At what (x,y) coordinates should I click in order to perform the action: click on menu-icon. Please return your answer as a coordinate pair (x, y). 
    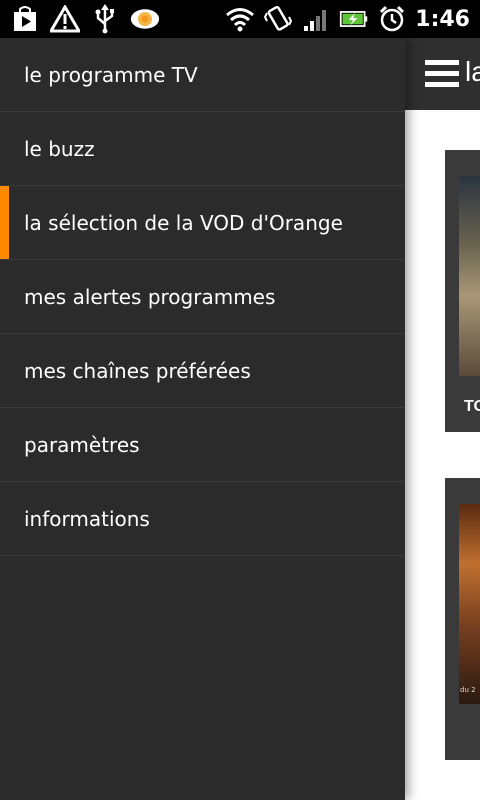
    Looking at the image, I should click on (442, 74).